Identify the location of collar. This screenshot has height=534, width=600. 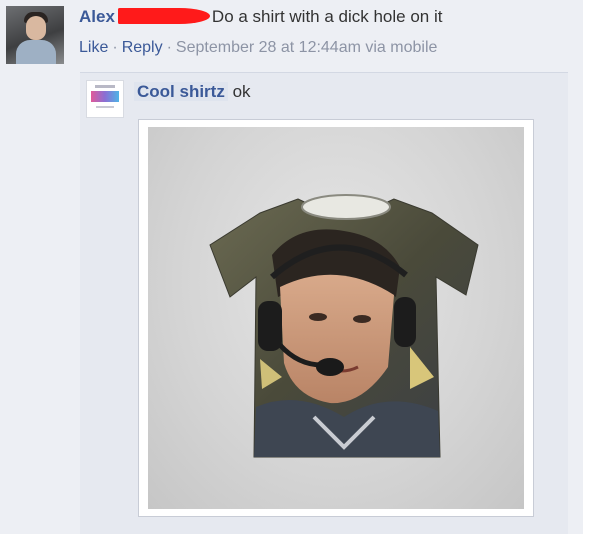
(346, 207).